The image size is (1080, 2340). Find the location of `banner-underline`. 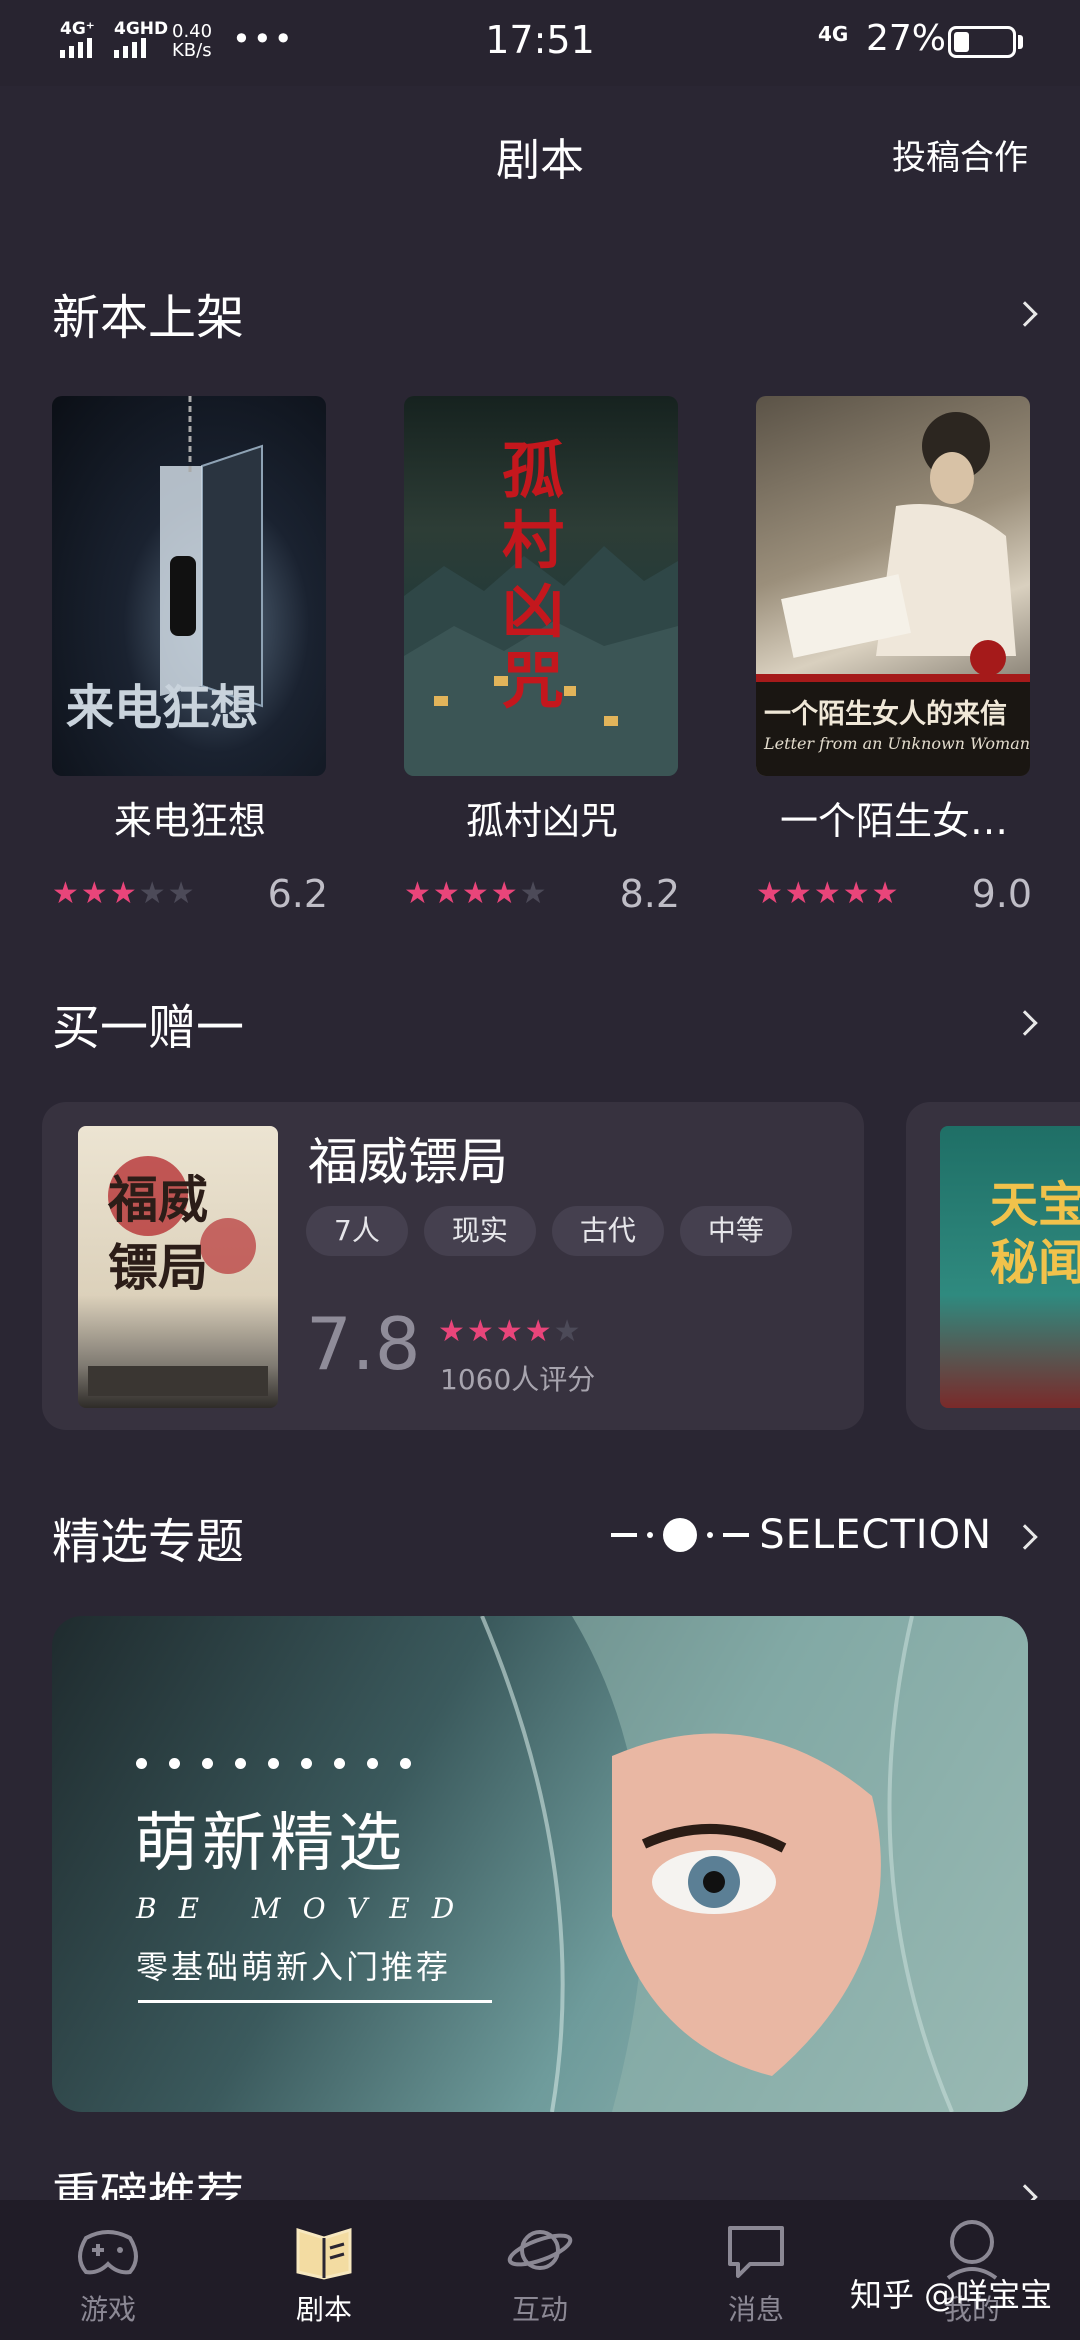

banner-underline is located at coordinates (315, 2001).